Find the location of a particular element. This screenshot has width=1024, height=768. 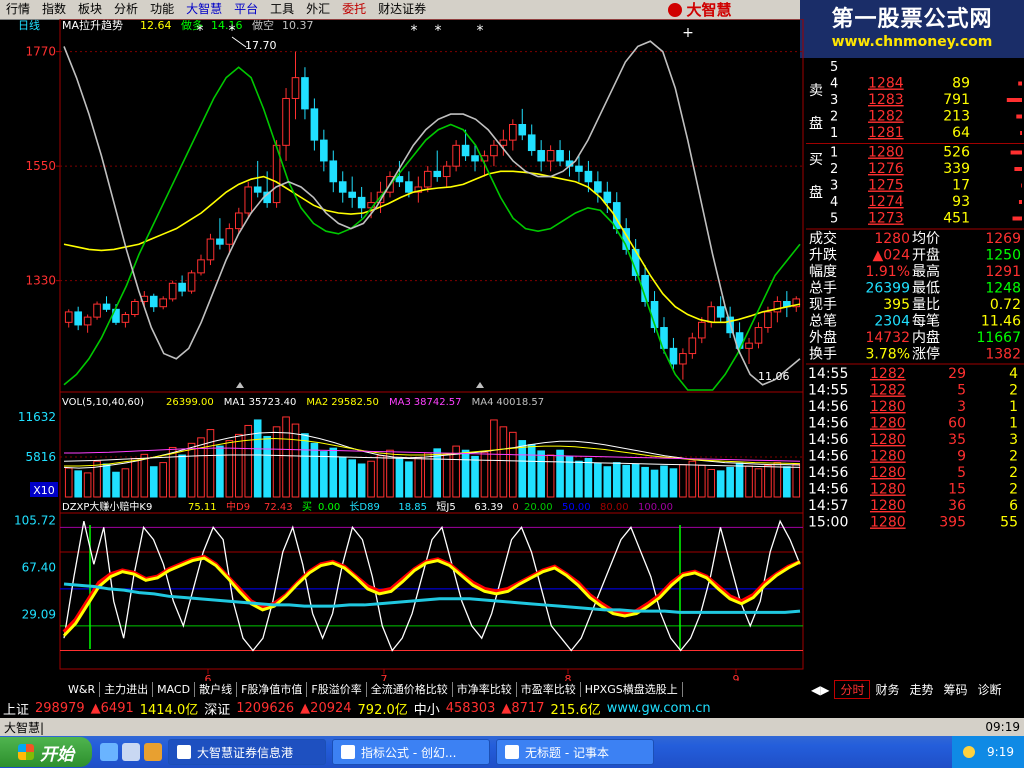

ticker-item-6: ▲20924 is located at coordinates (326, 708).